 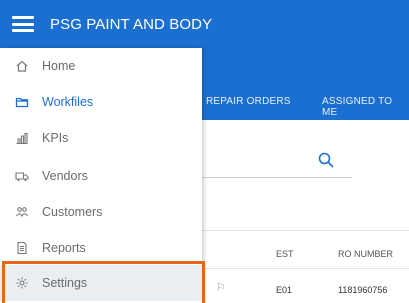 What do you see at coordinates (285, 254) in the screenshot?
I see `column-header-est: EST` at bounding box center [285, 254].